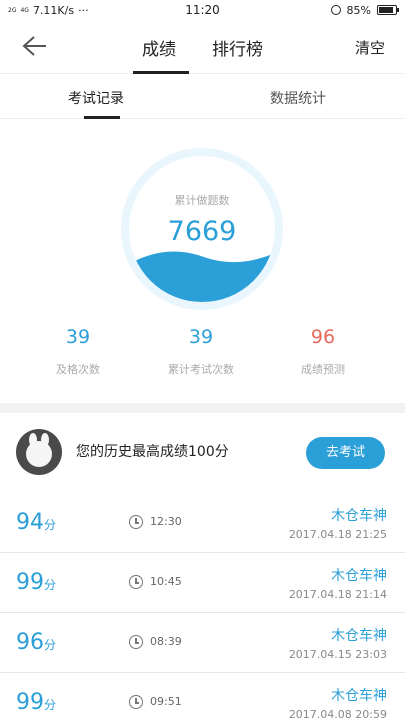 This screenshot has width=405, height=720. What do you see at coordinates (345, 453) in the screenshot?
I see `go-exam-button: 去考试` at bounding box center [345, 453].